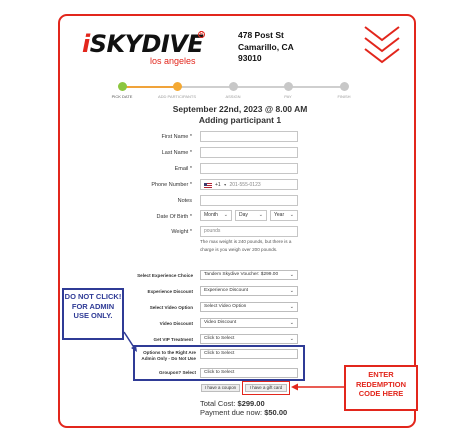 The width and height of the screenshot is (474, 435). I want to click on address-line3: 93010, so click(250, 58).